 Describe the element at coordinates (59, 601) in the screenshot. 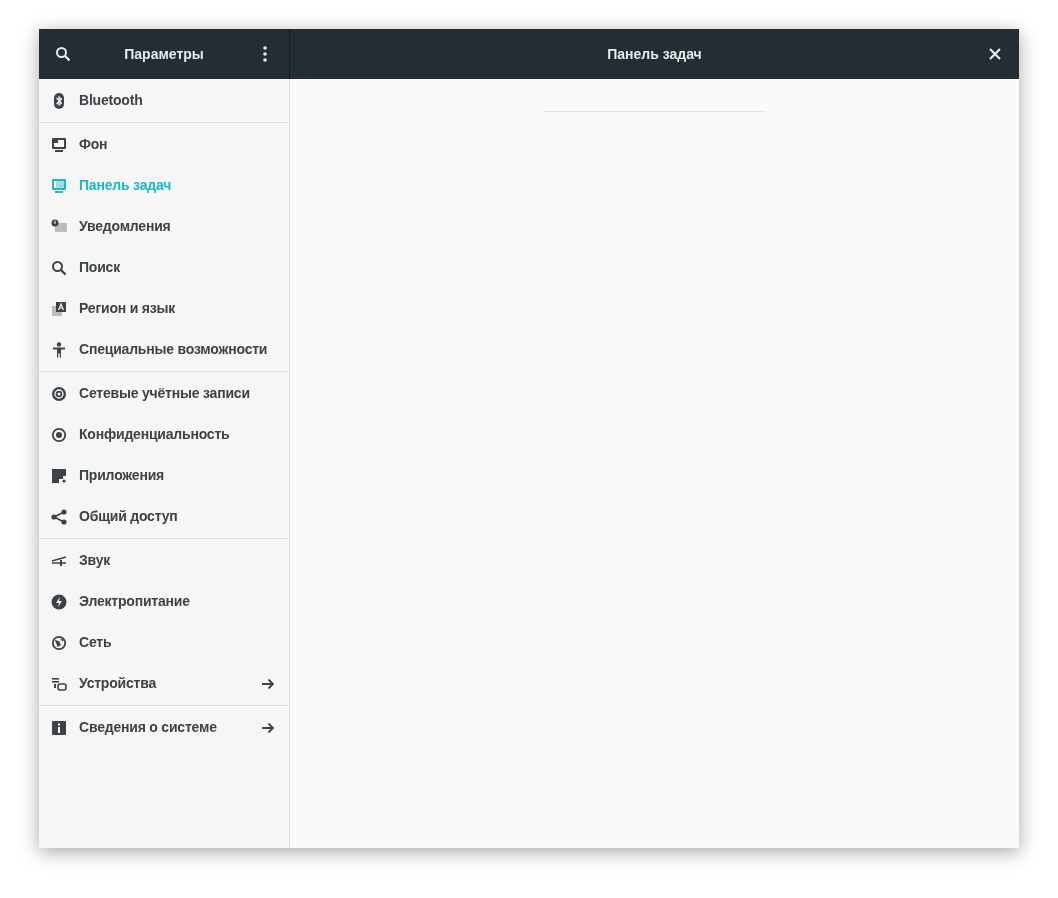

I see `power-icon` at that location.